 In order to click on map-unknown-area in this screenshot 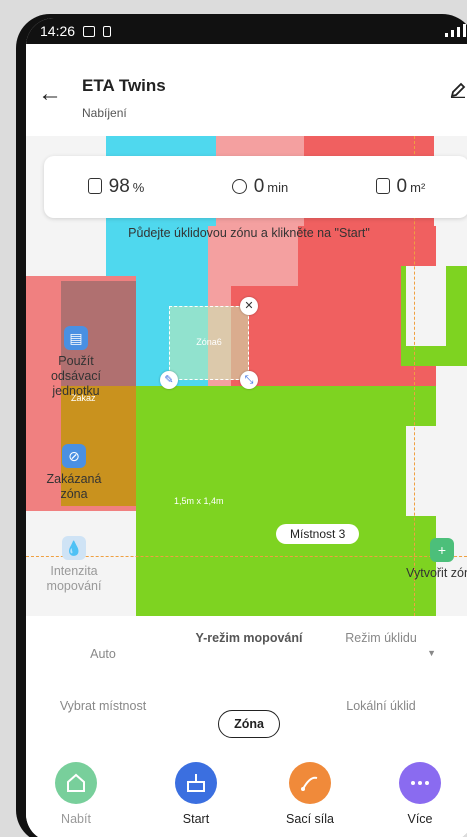, I will do `click(436, 471)`.